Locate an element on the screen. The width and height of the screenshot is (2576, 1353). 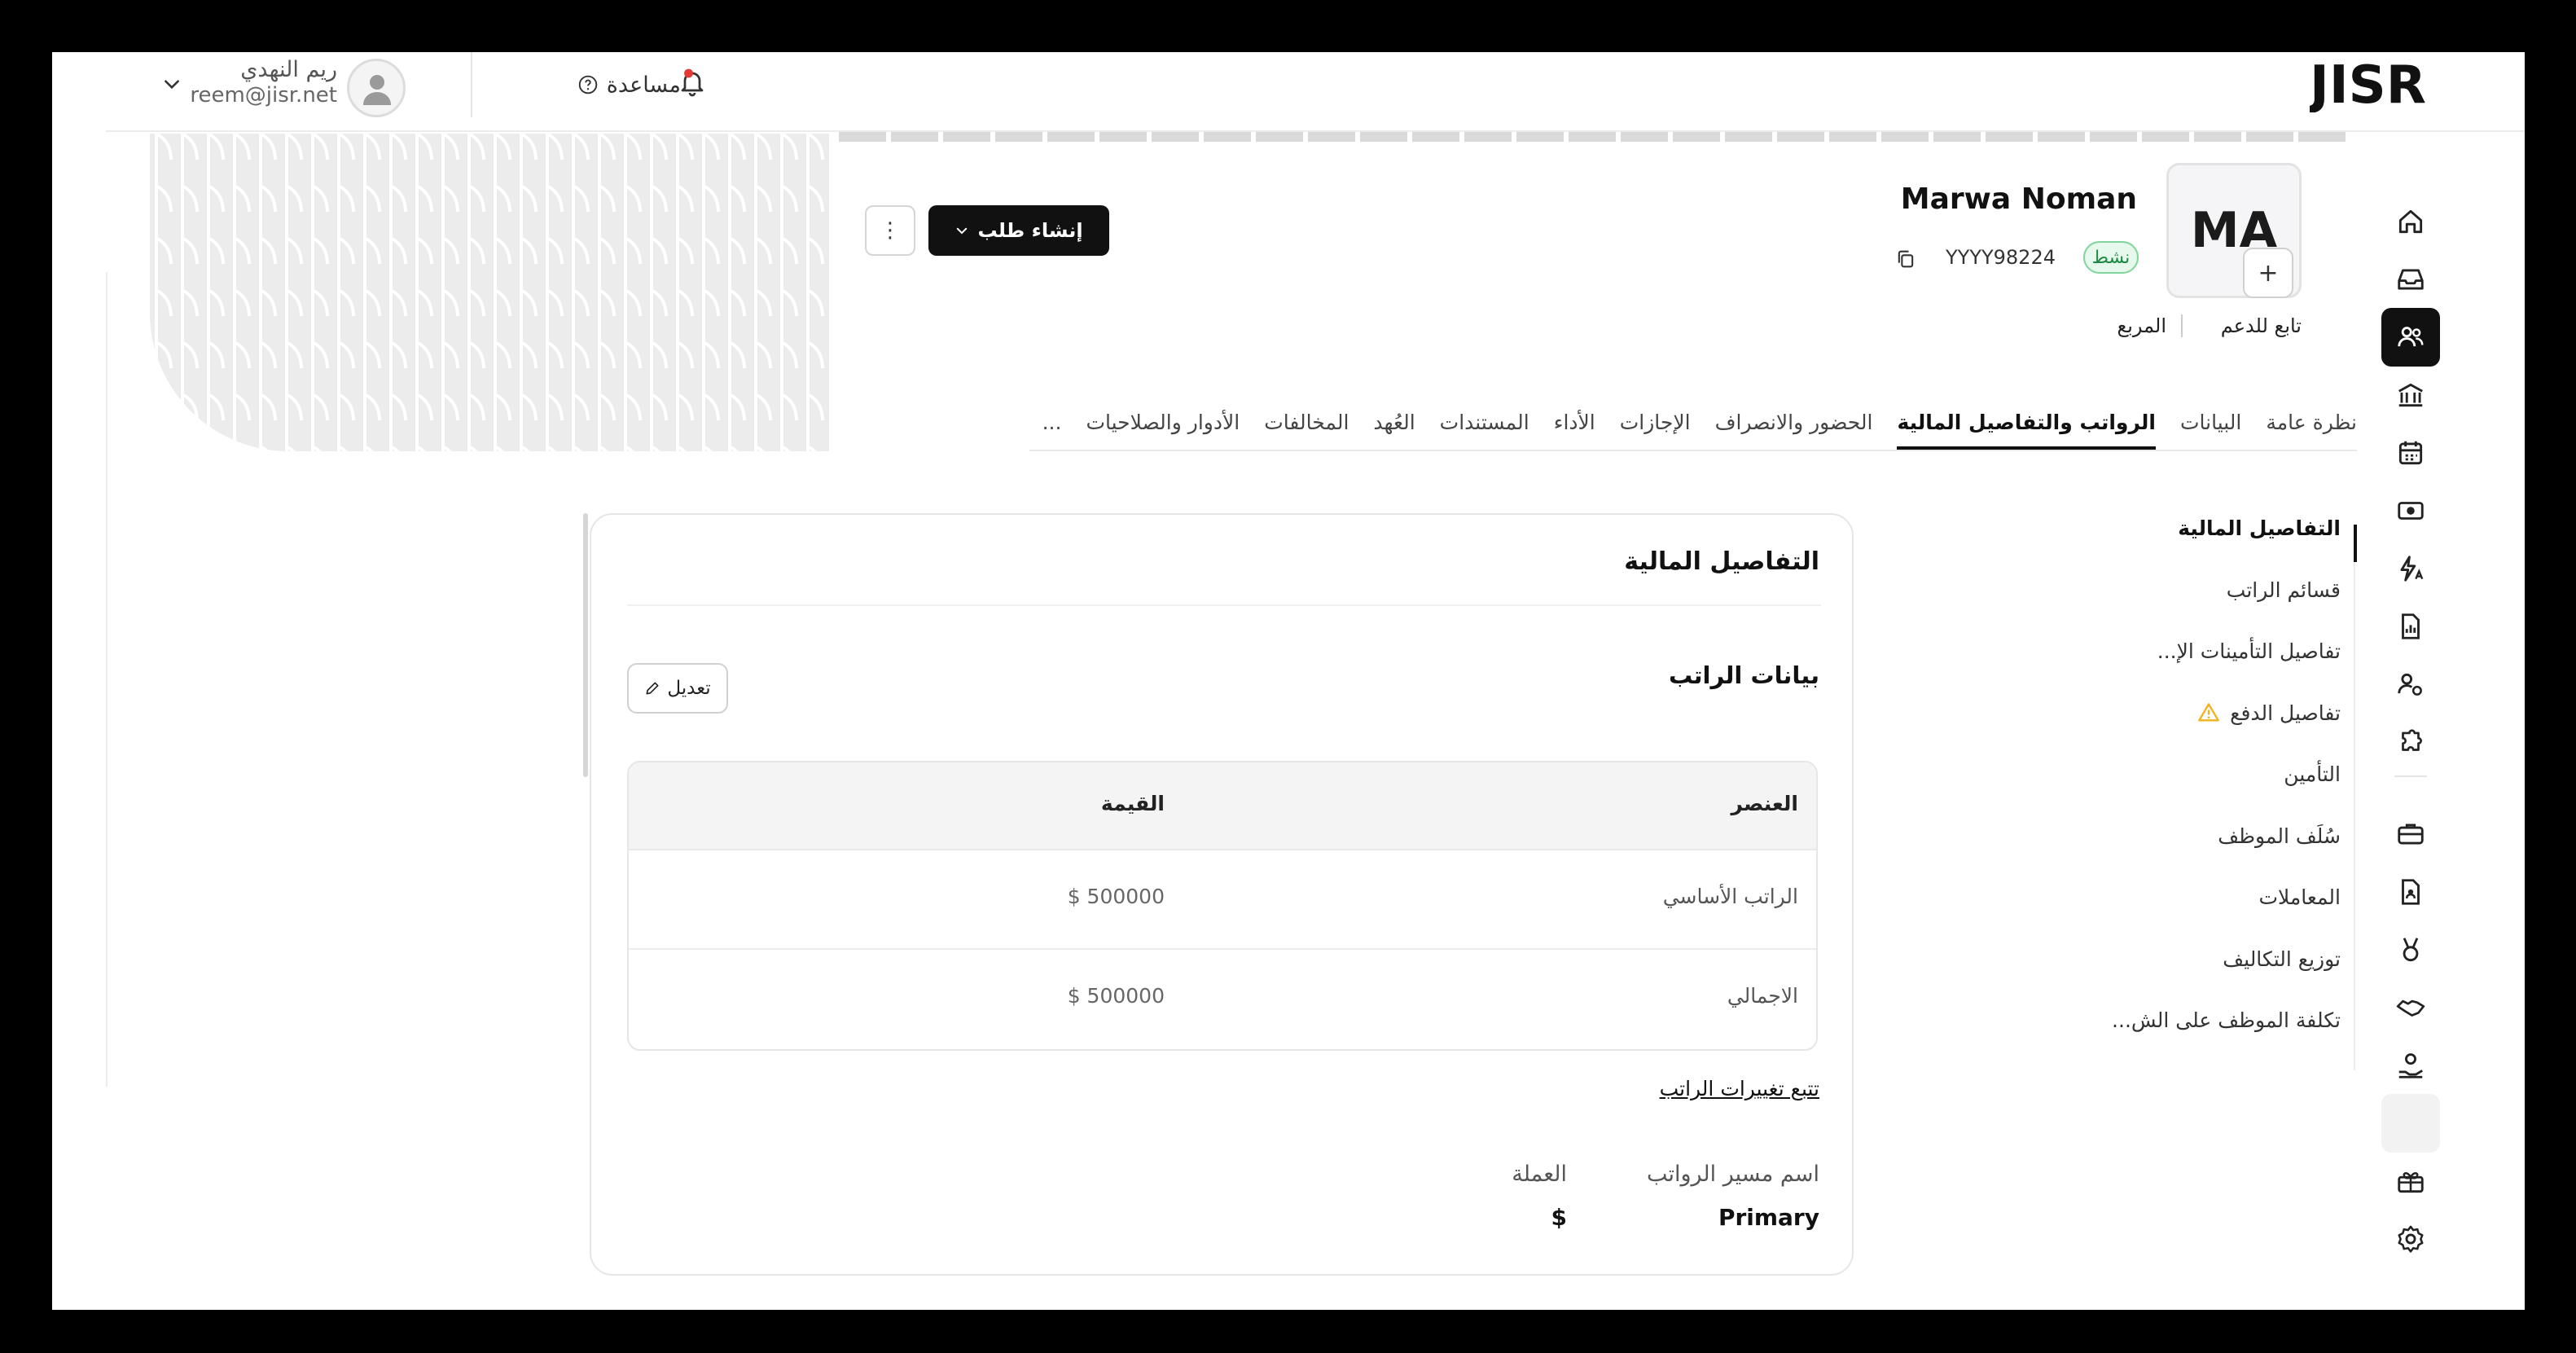
tab-item: نظرة عامة is located at coordinates (2311, 422).